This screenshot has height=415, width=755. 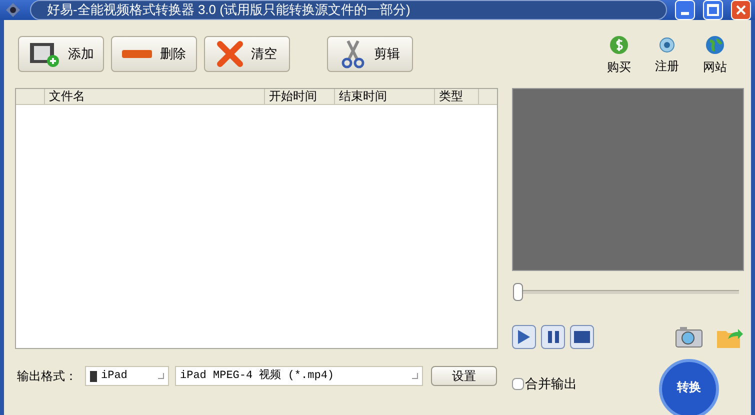 What do you see at coordinates (544, 384) in the screenshot?
I see `merge-checkbox: 合并输出` at bounding box center [544, 384].